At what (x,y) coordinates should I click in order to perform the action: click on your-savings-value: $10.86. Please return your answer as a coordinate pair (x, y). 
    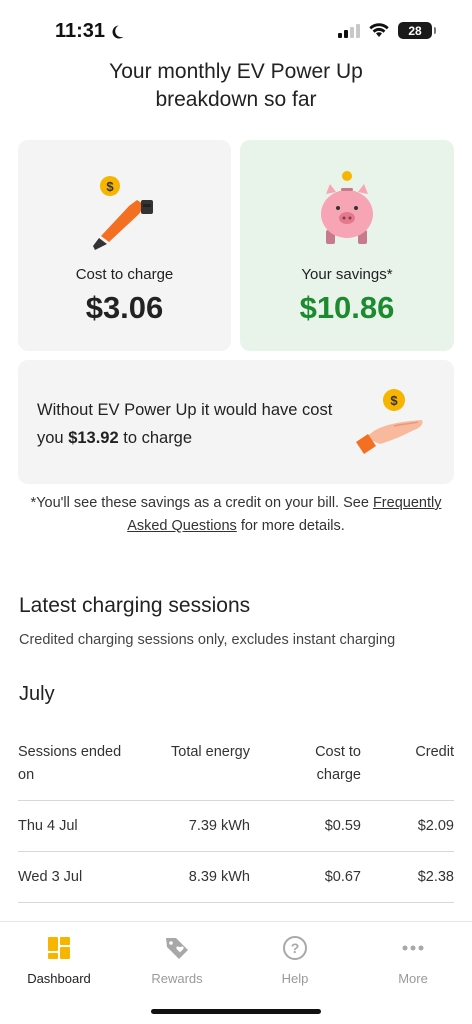
    Looking at the image, I should click on (347, 307).